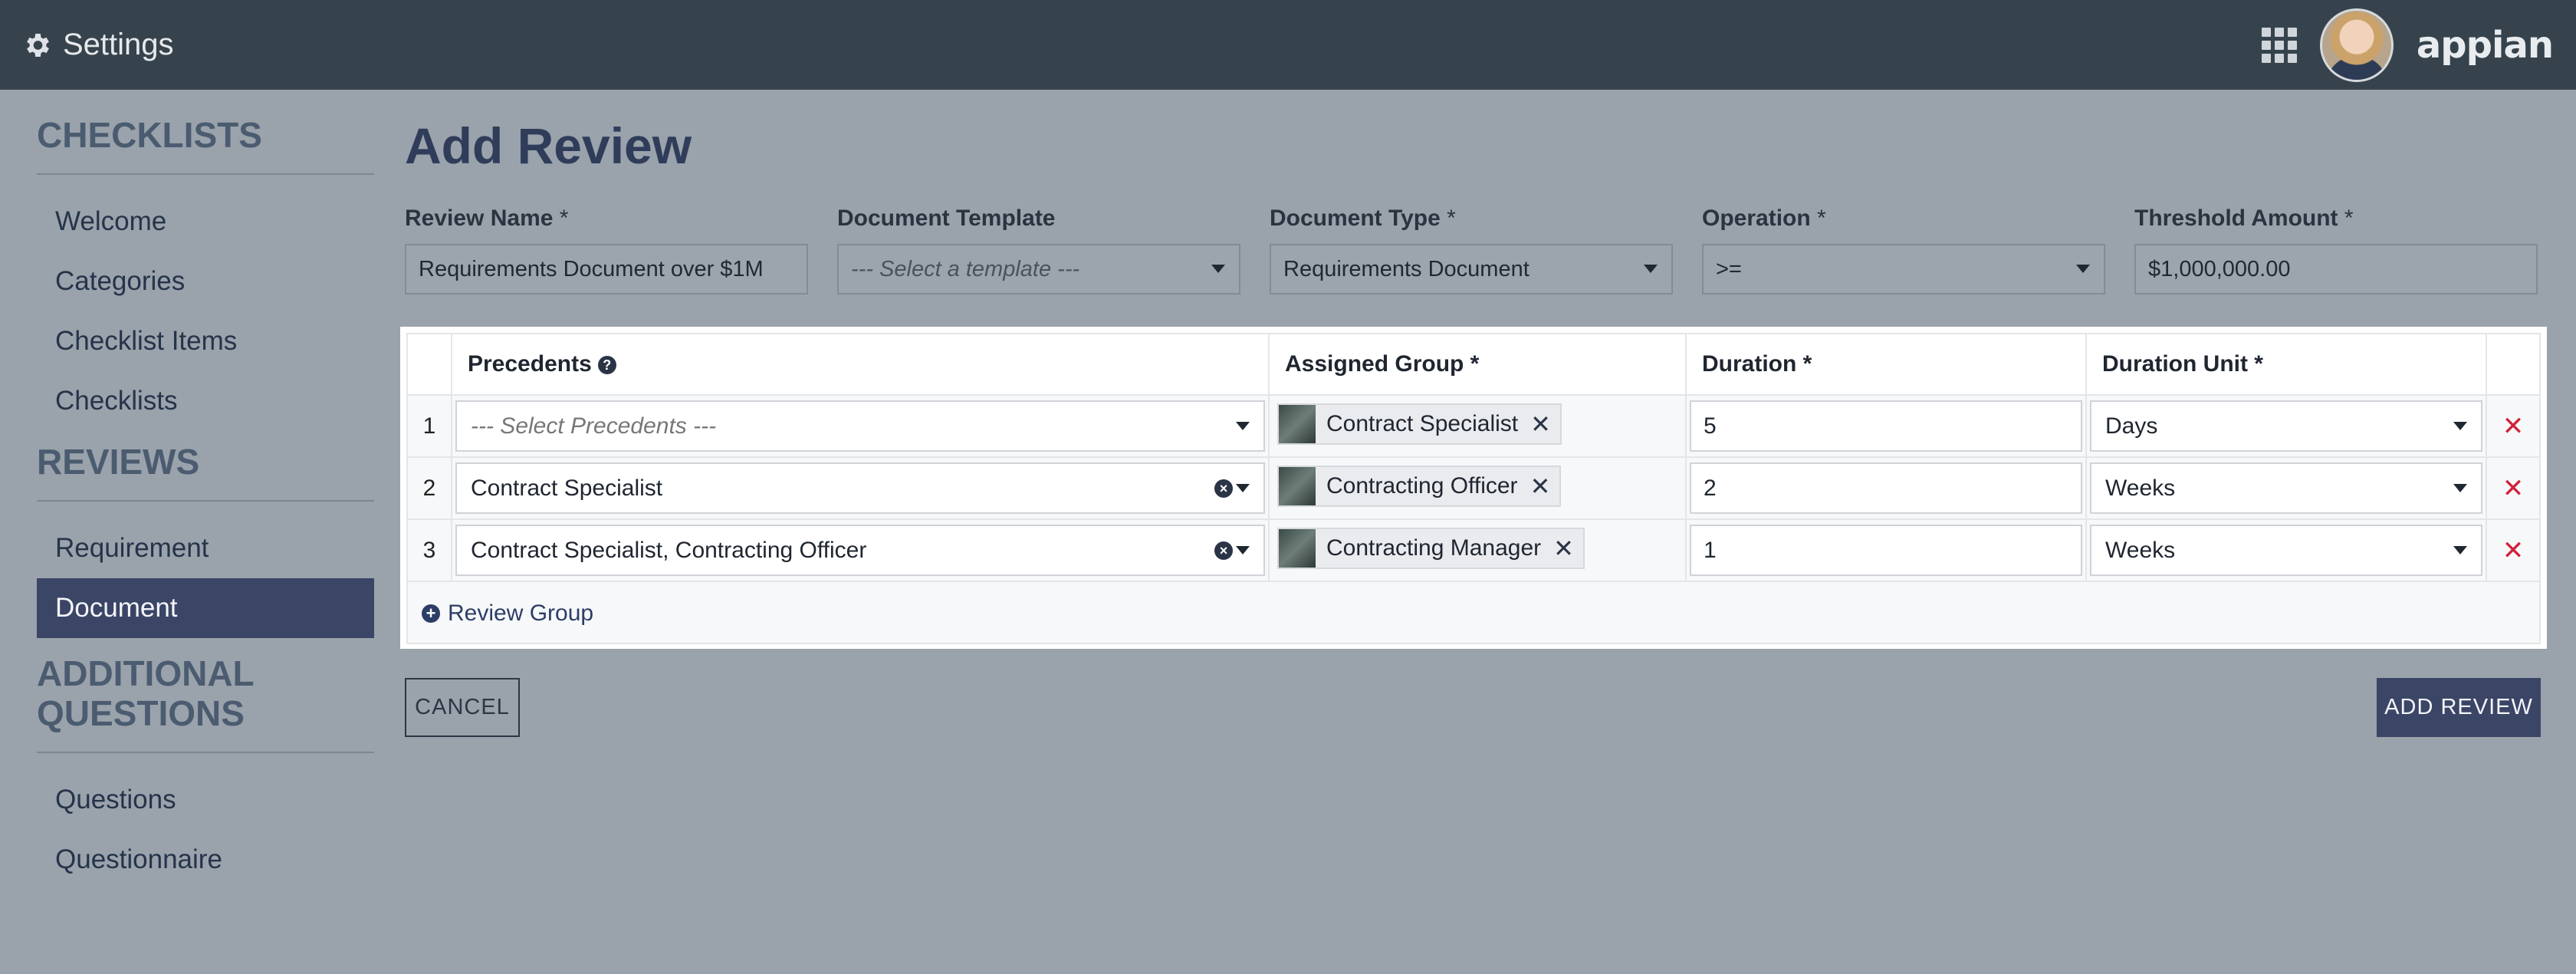  What do you see at coordinates (1886, 364) in the screenshot?
I see `duration-header: Duration *` at bounding box center [1886, 364].